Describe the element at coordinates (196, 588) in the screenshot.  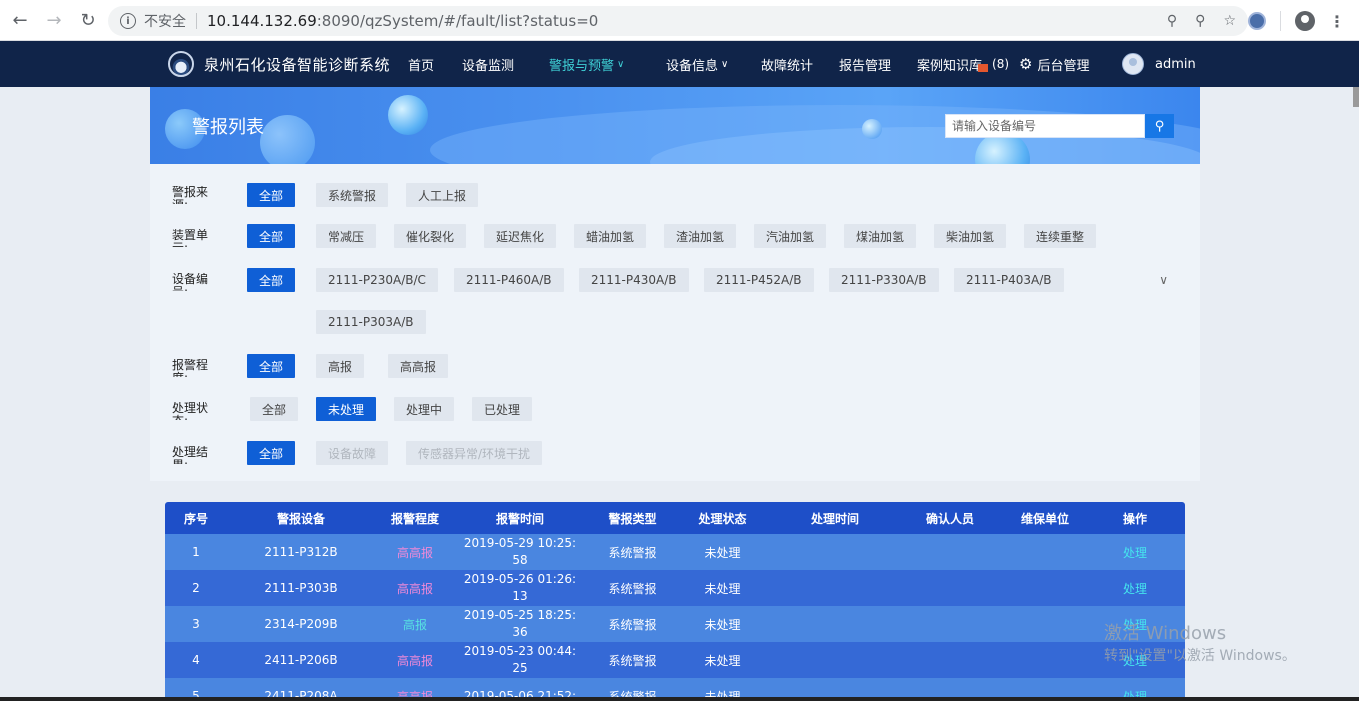
I see `cell-no: 2` at that location.